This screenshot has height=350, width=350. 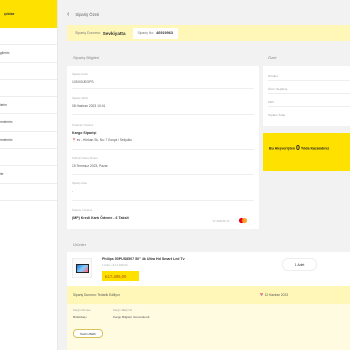 I want to click on sidebar-item: lerim, so click(x=28, y=106).